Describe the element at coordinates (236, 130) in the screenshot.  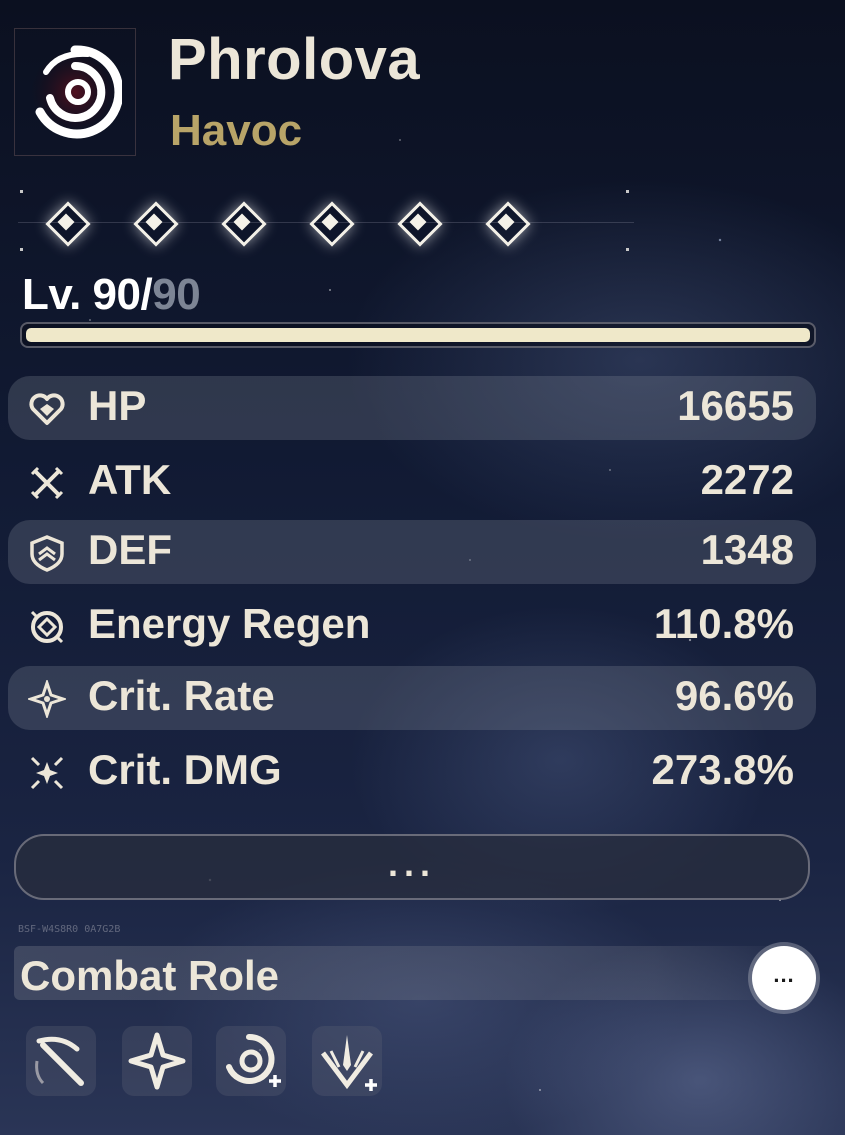
I see `character-element: Havoc` at that location.